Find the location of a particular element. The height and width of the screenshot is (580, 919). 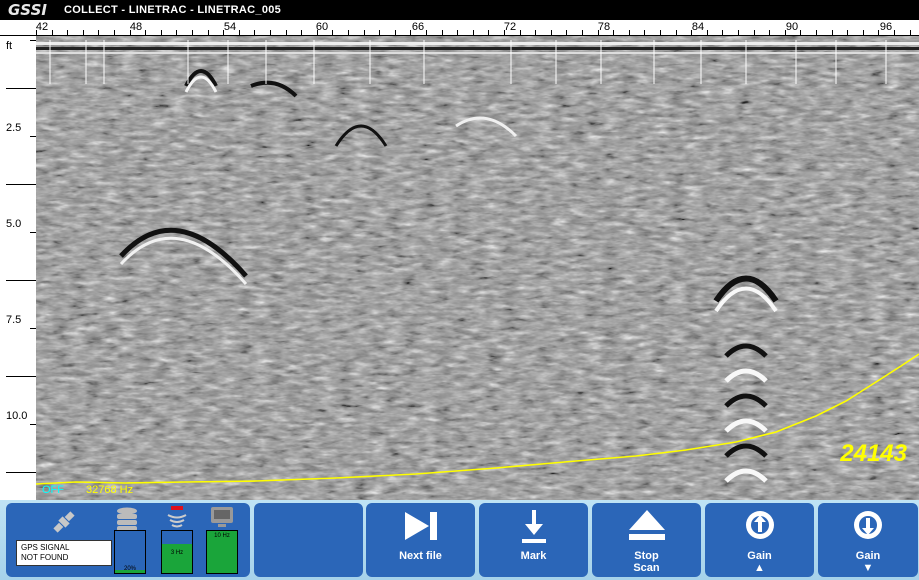

signal-meter-fill is located at coordinates (177, 558).